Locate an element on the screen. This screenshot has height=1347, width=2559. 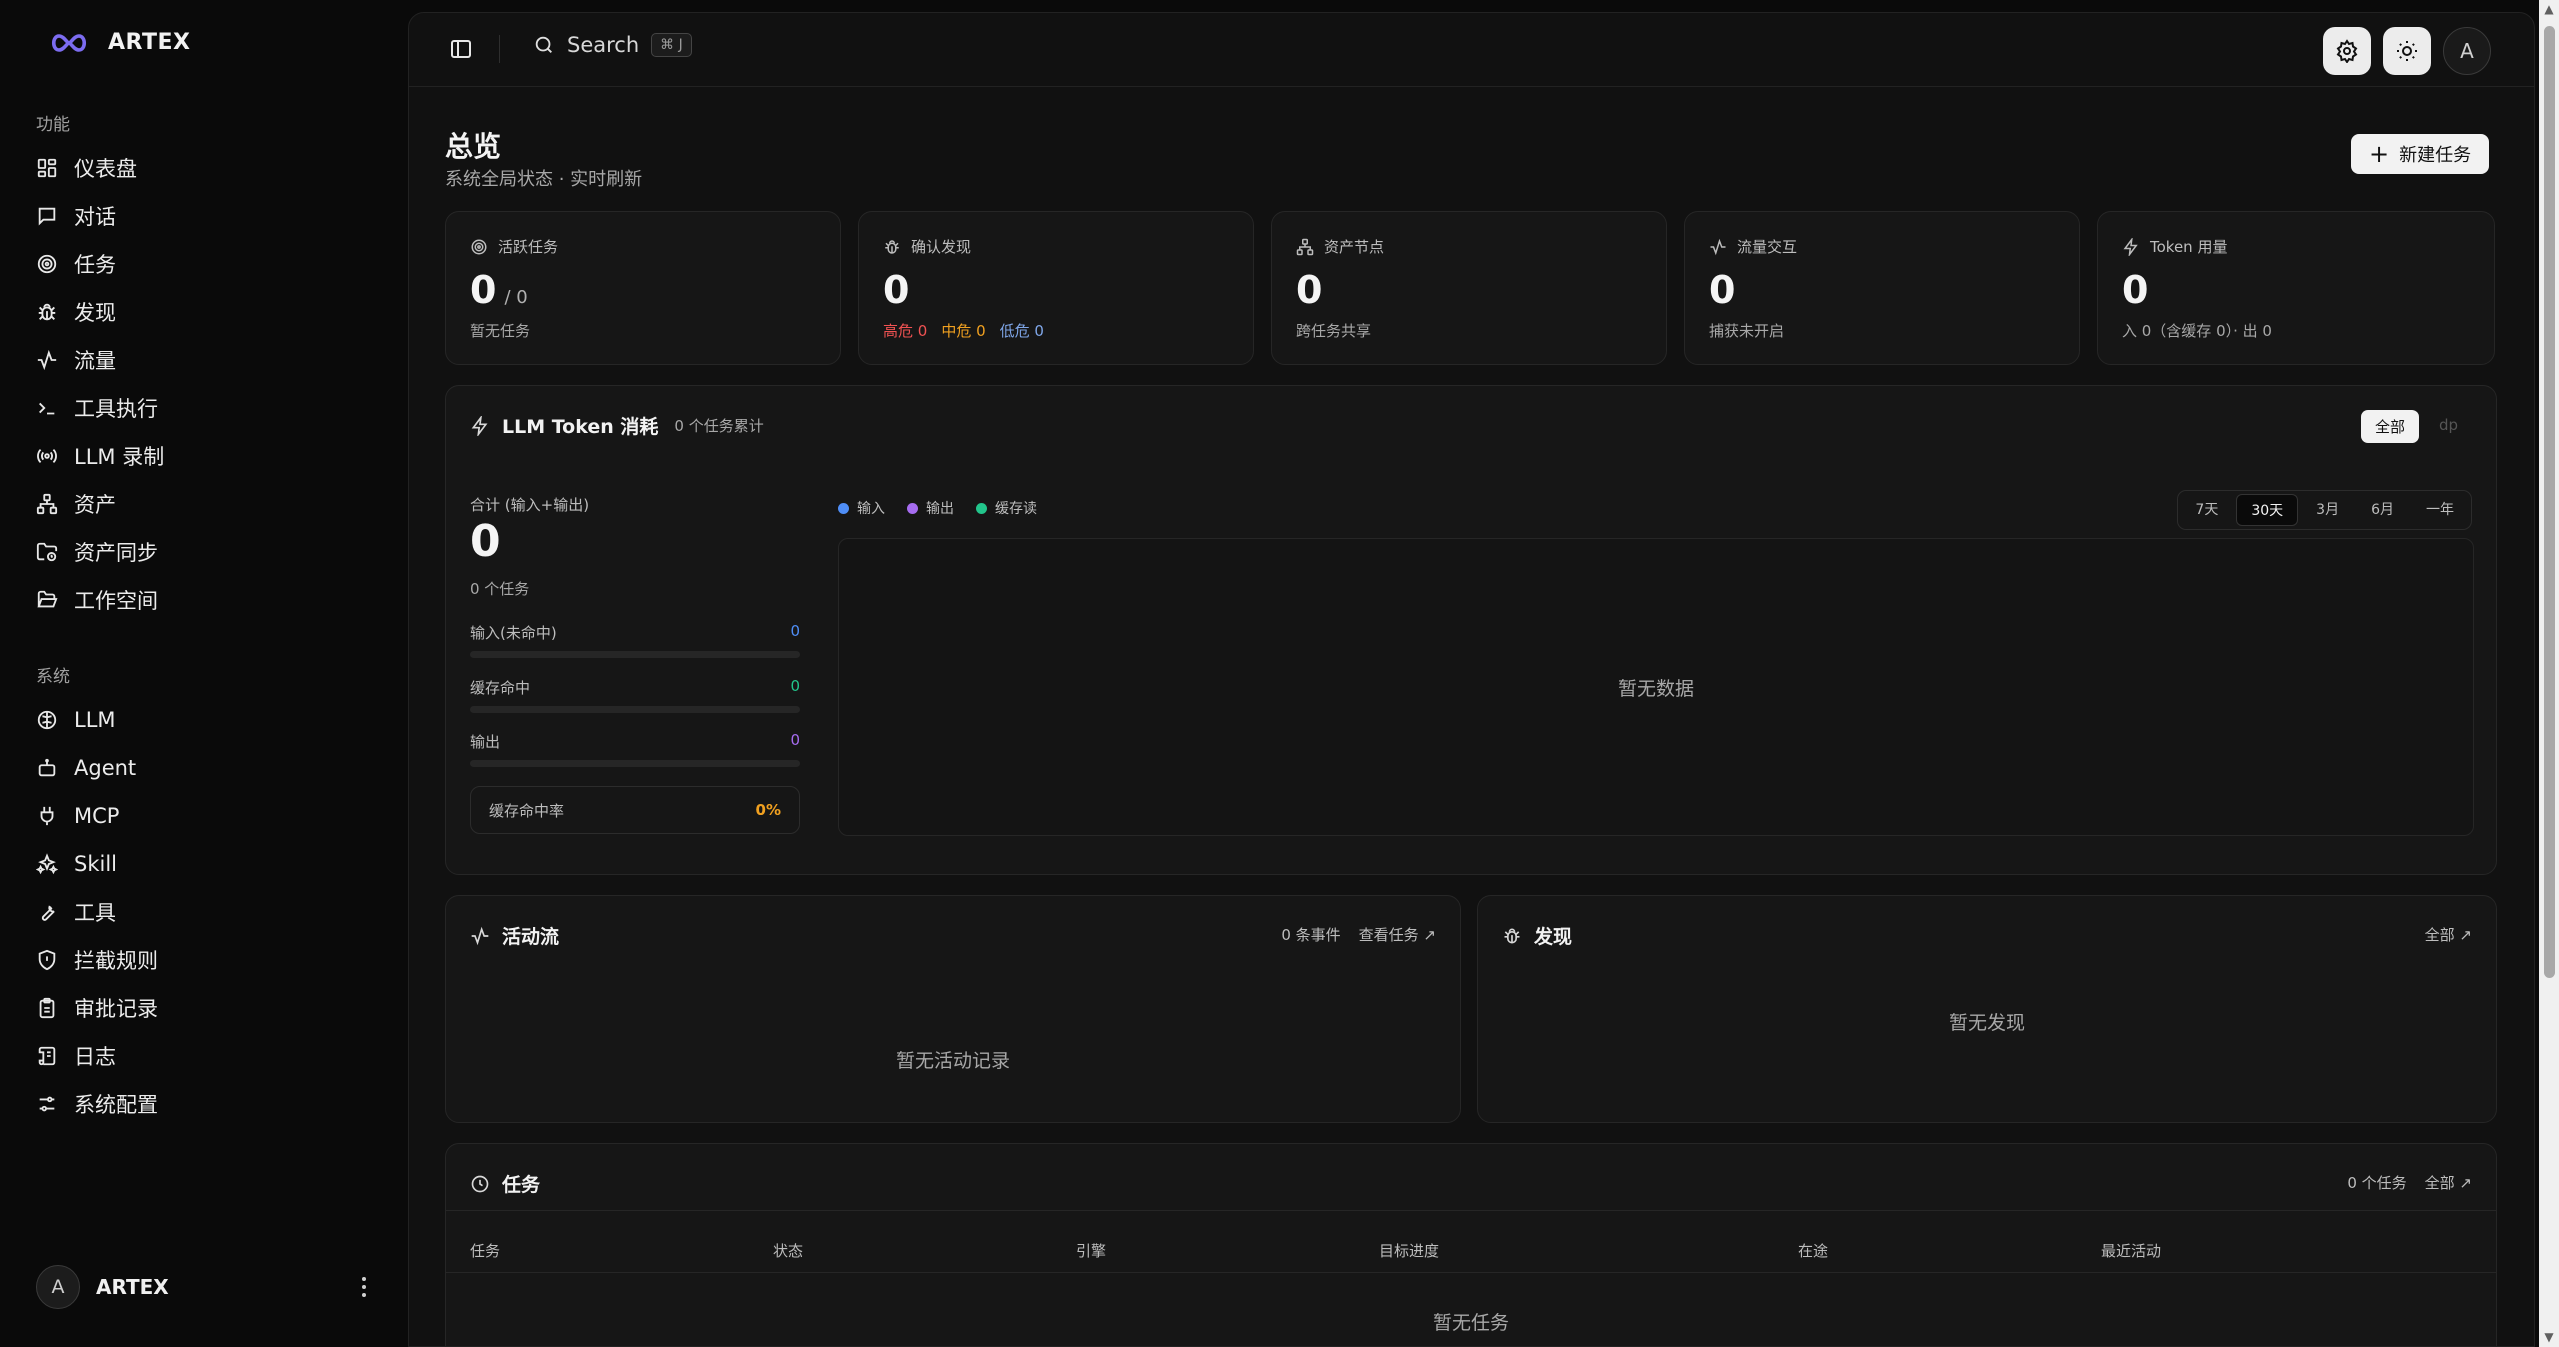
settings-button is located at coordinates (2347, 51).